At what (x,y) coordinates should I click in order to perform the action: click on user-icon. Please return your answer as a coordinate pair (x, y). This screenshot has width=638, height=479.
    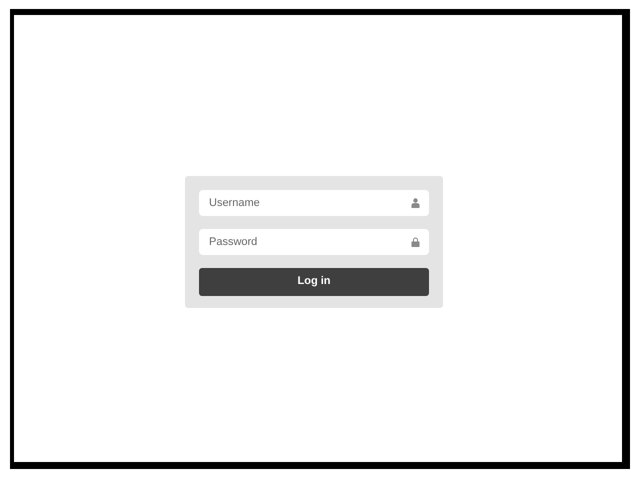
    Looking at the image, I should click on (415, 203).